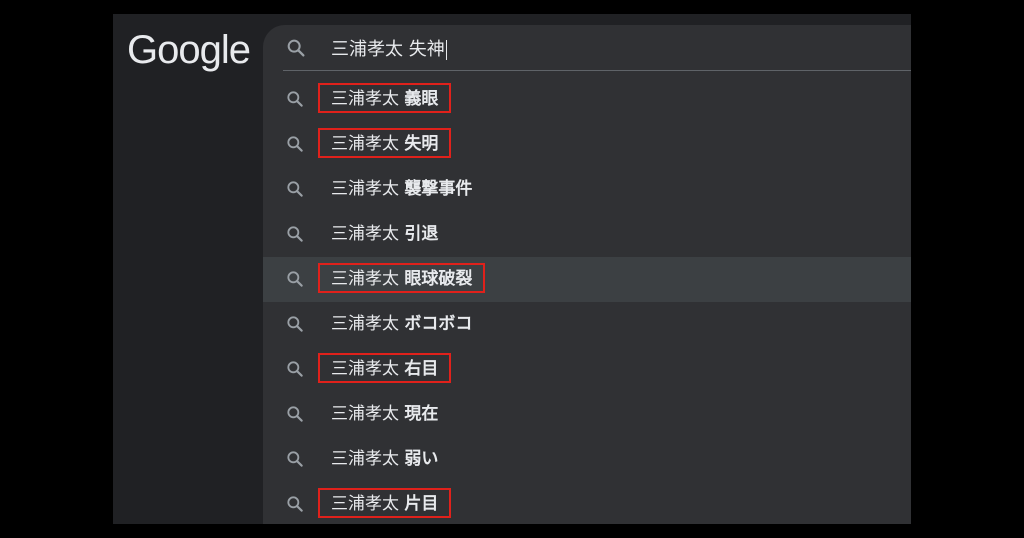 This screenshot has height=538, width=1024. Describe the element at coordinates (587, 369) in the screenshot. I see `suggestion-item: 三浦孝太 右目` at that location.